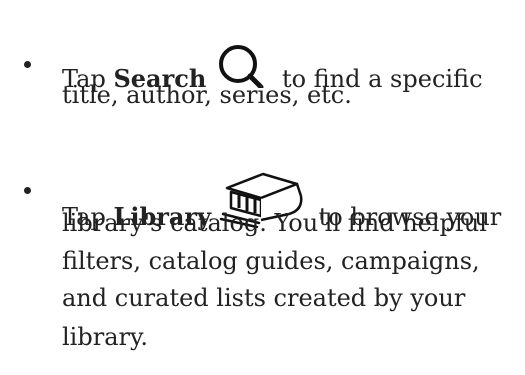  Describe the element at coordinates (105, 337) in the screenshot. I see `library-line-5: library.` at that location.